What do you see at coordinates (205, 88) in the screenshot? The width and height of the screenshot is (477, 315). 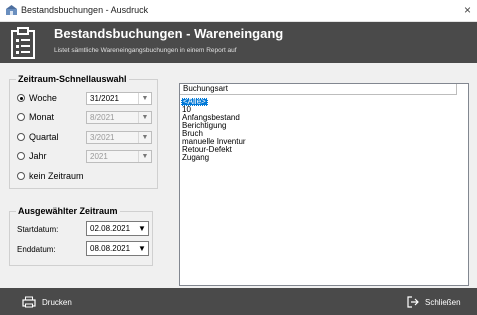 I see `booking-type-header-label: Buchungsart` at bounding box center [205, 88].